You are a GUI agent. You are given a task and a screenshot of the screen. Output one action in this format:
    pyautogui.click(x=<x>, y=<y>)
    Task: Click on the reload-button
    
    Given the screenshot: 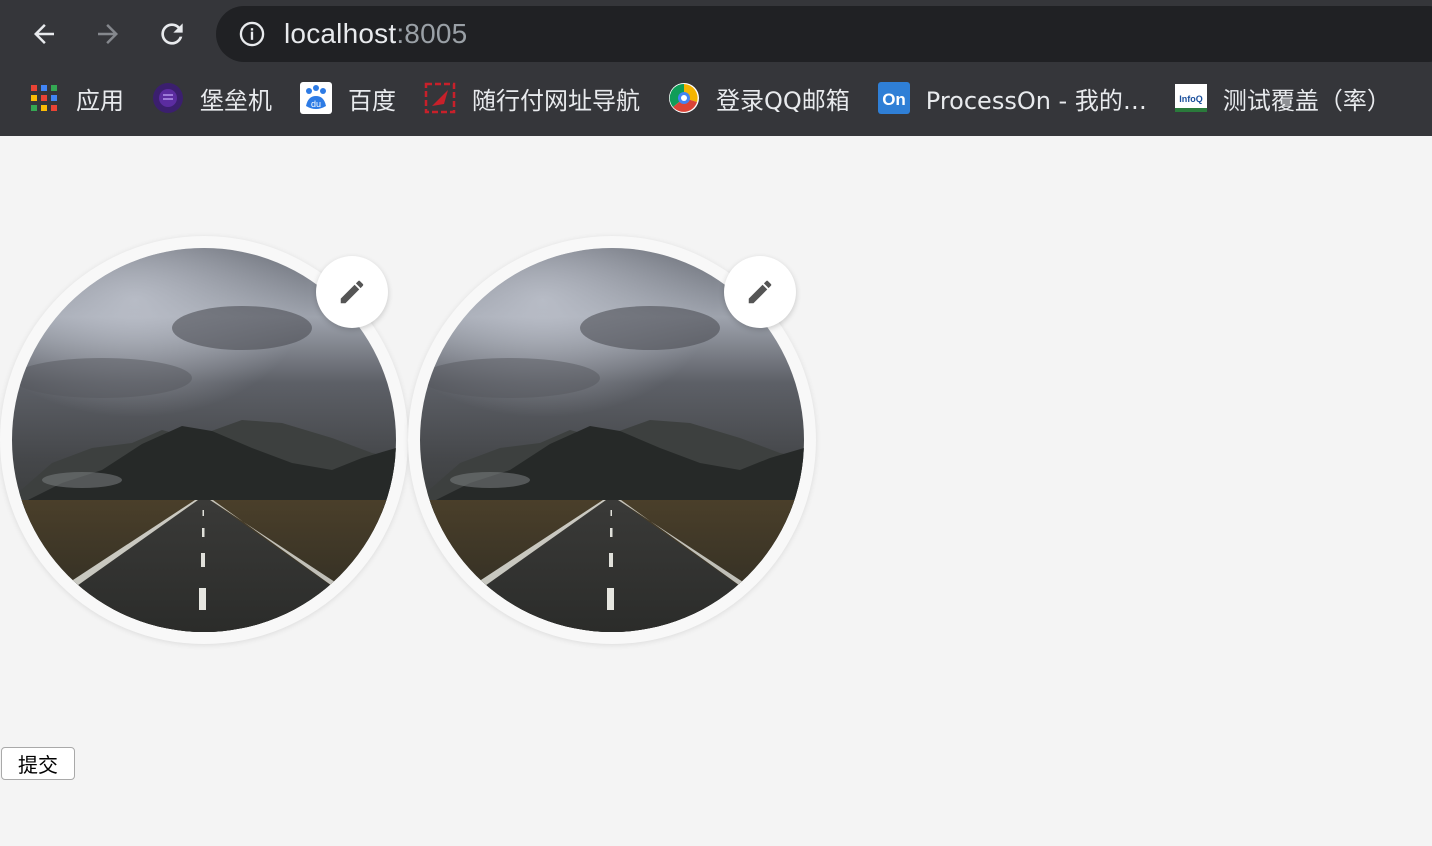 What is the action you would take?
    pyautogui.click(x=172, y=34)
    